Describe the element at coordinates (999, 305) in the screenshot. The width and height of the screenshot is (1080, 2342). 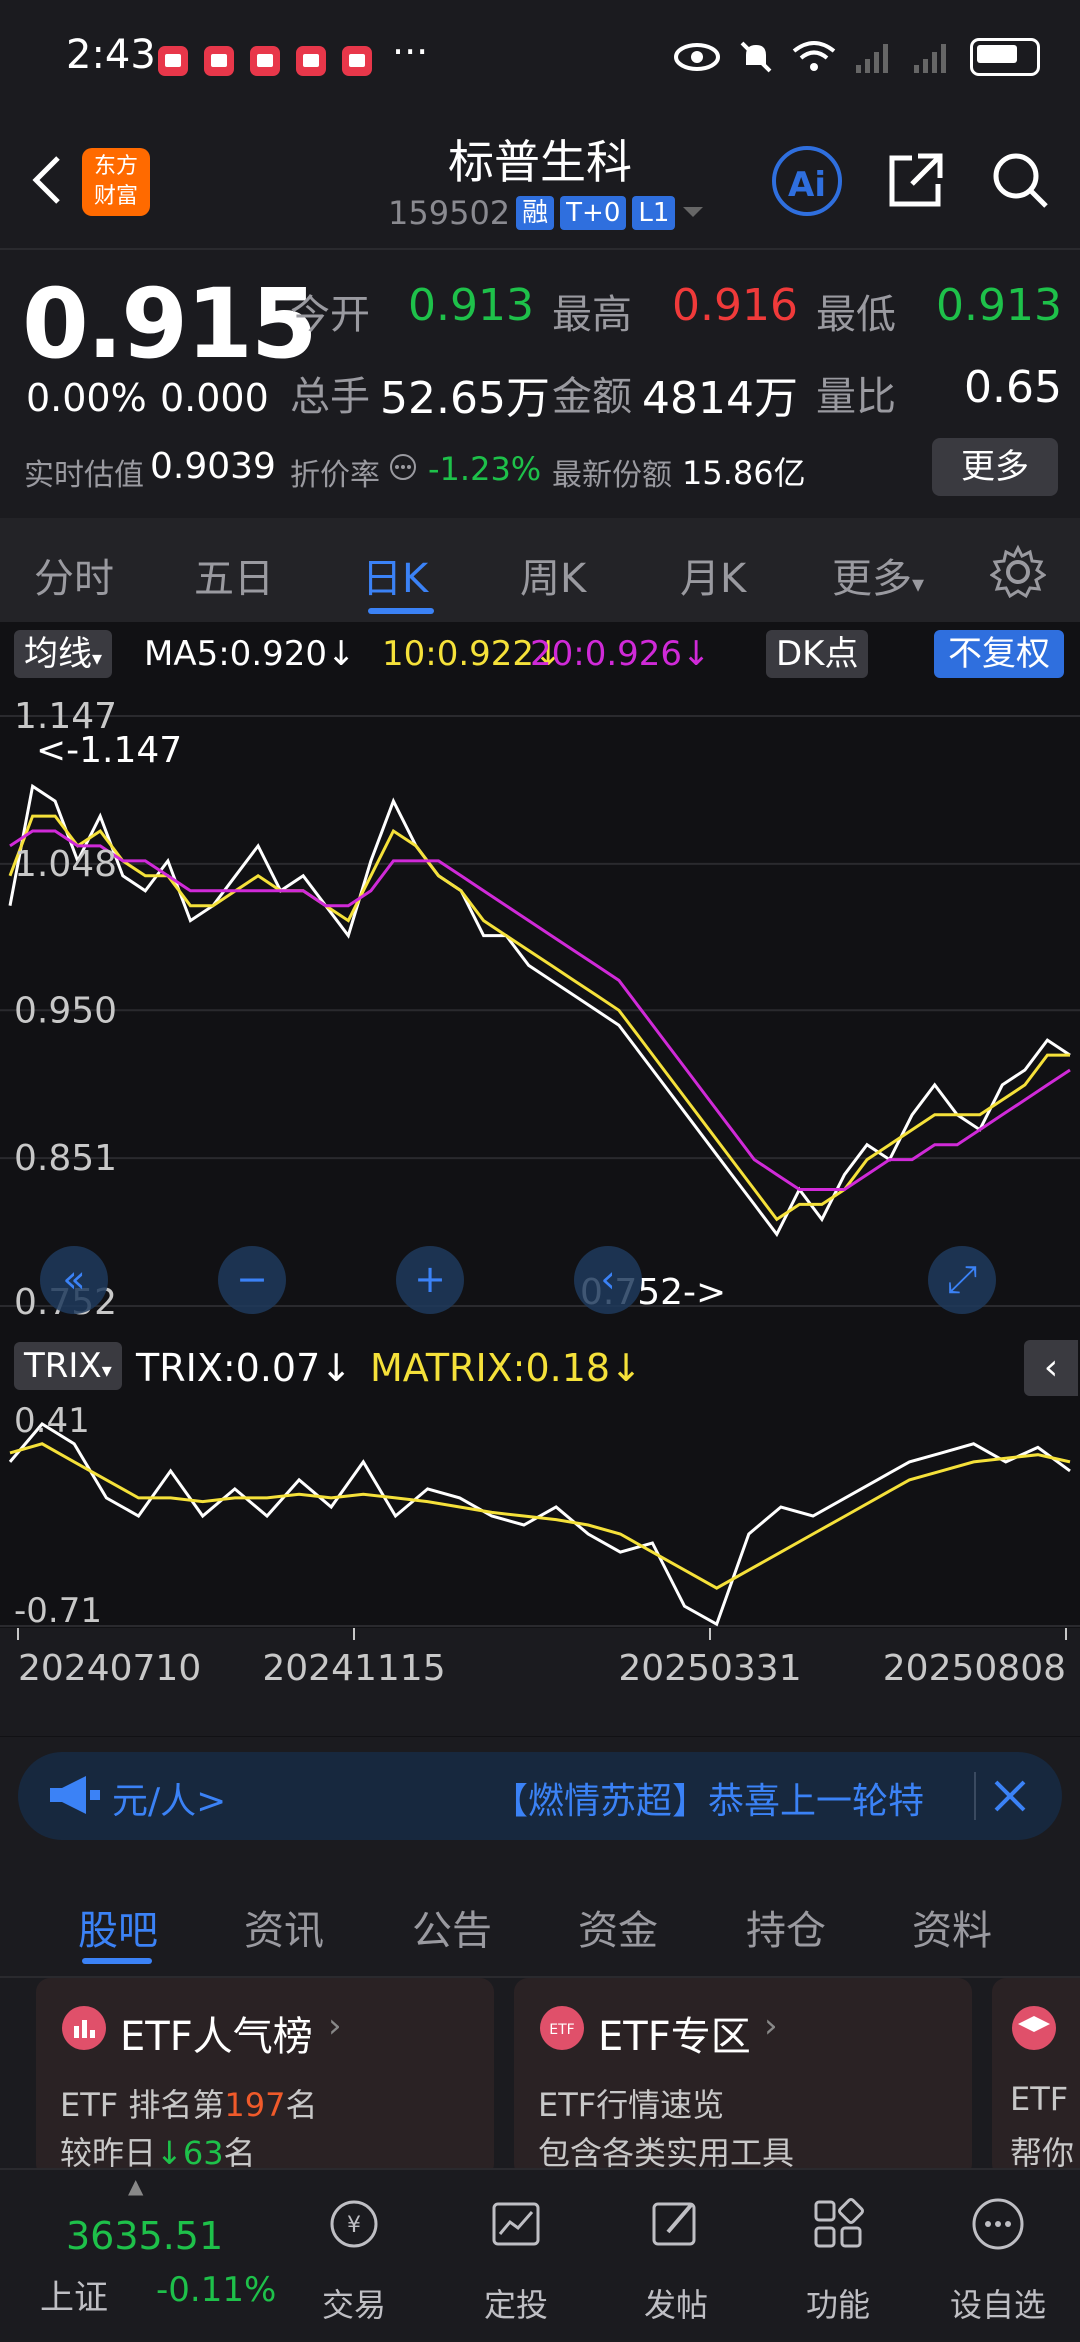
I see `low-value: 0.913` at that location.